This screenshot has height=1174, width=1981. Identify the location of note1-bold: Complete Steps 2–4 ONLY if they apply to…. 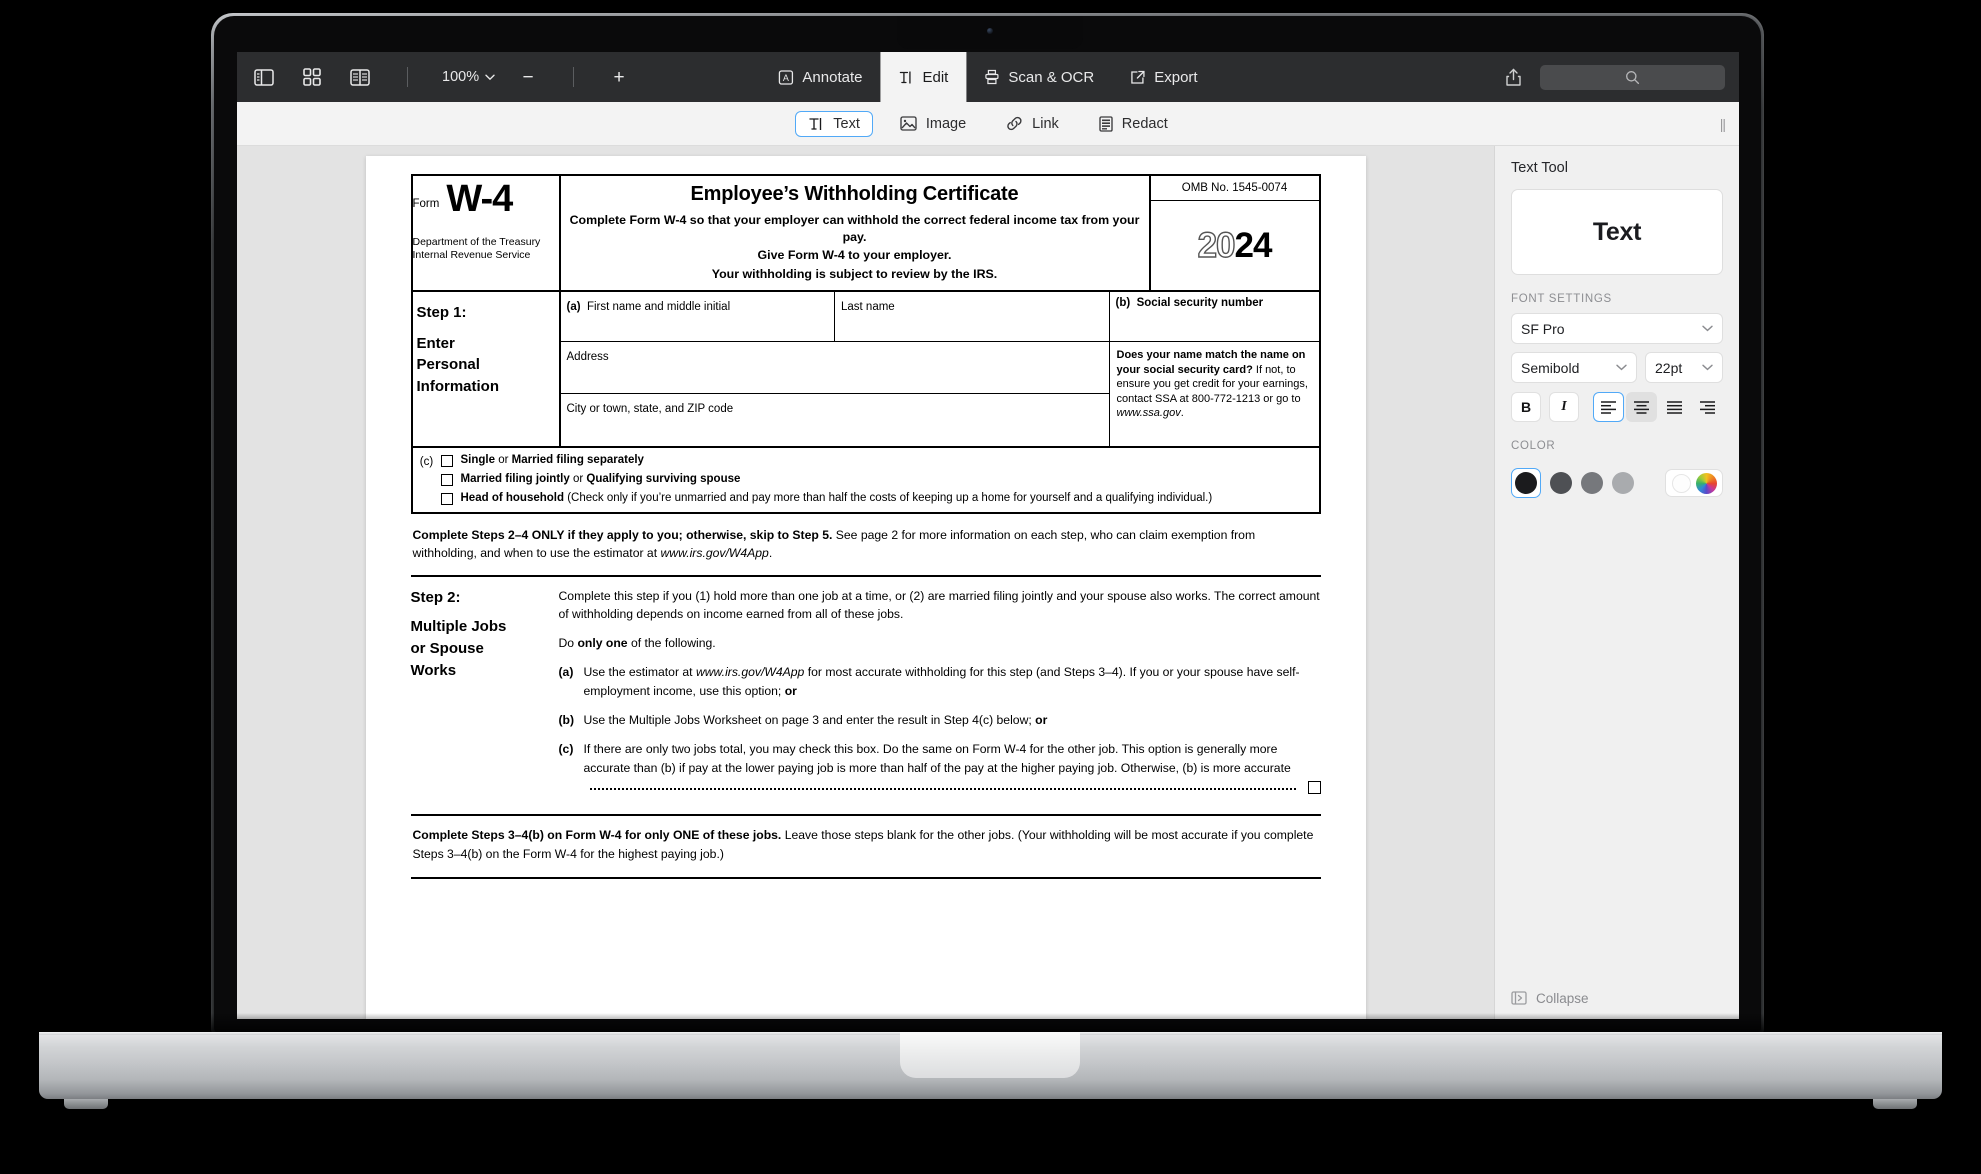
(622, 534).